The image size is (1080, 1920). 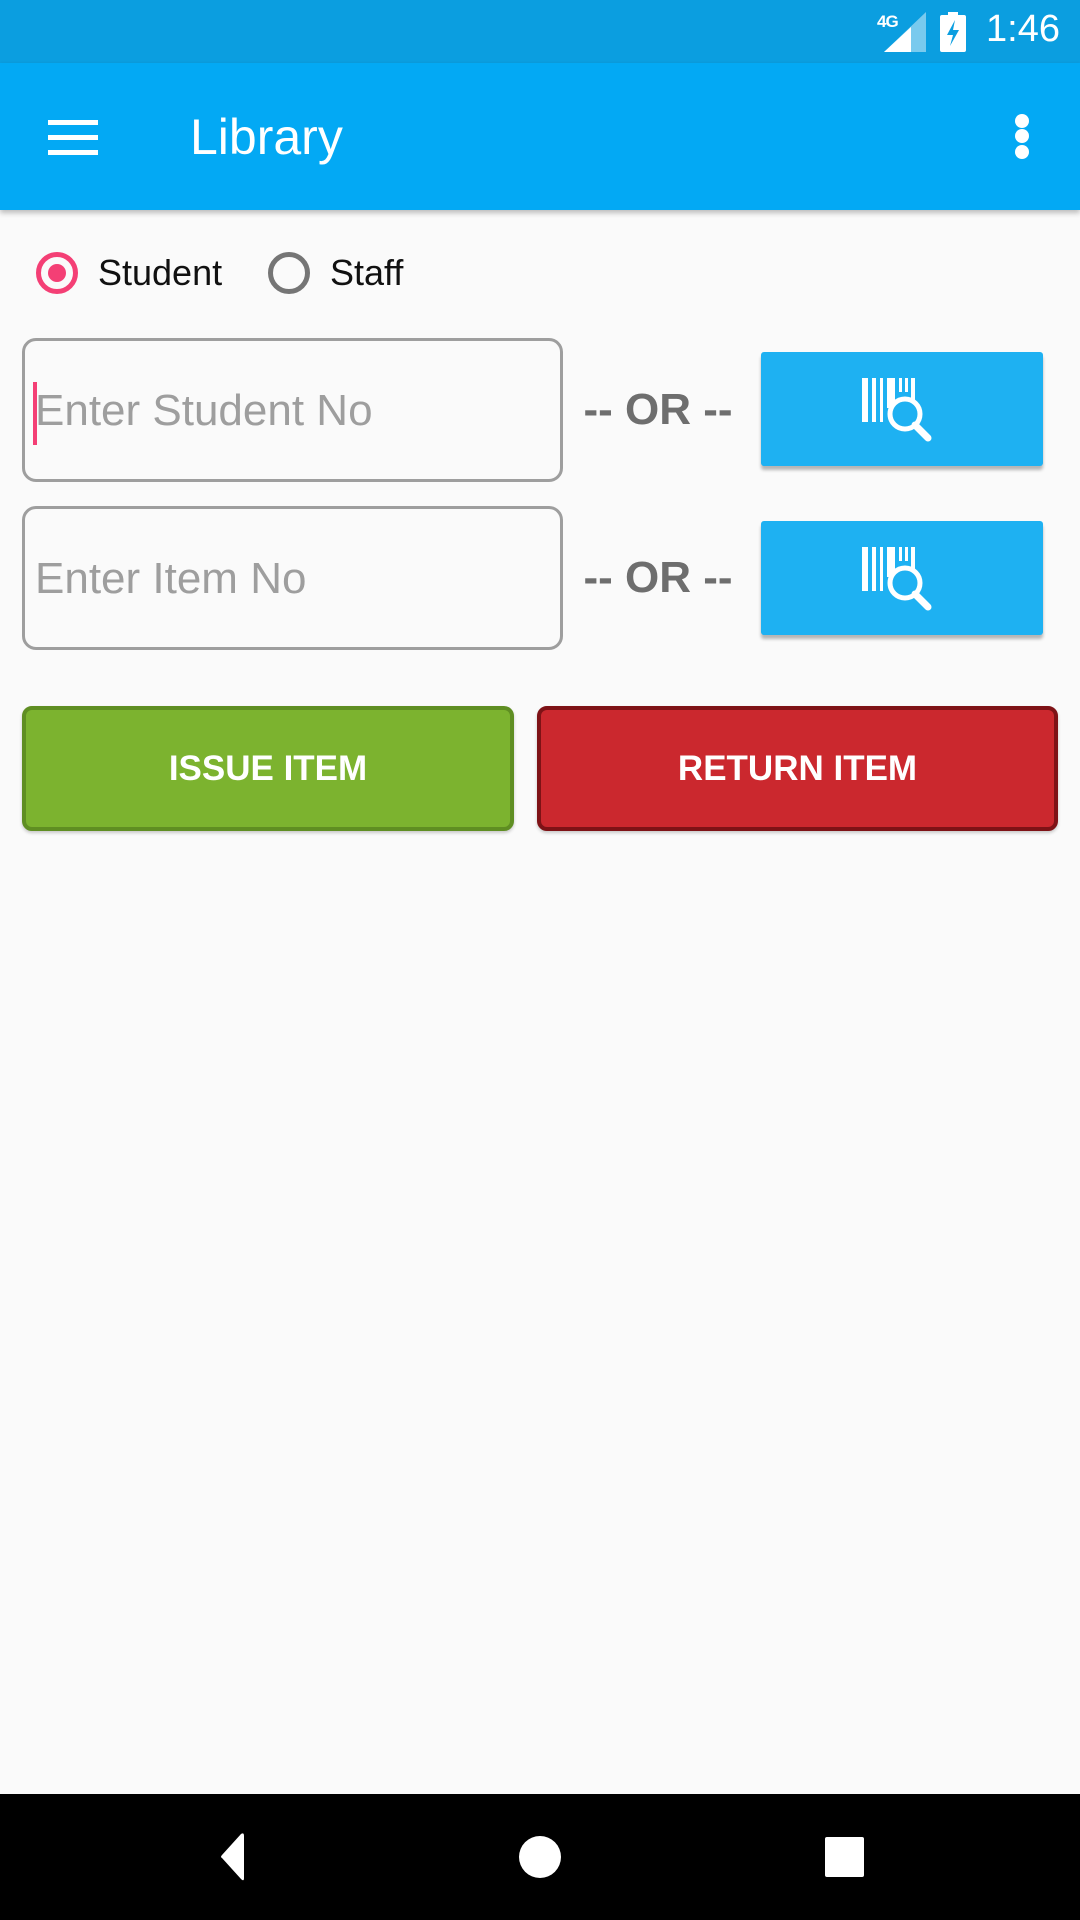 I want to click on item-no-field, so click(x=292, y=578).